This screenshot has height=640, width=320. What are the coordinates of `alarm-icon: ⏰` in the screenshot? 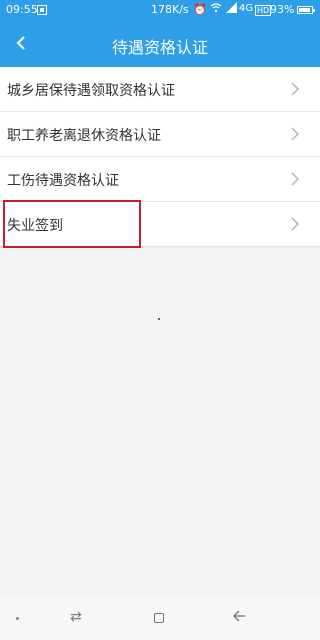 It's located at (200, 9).